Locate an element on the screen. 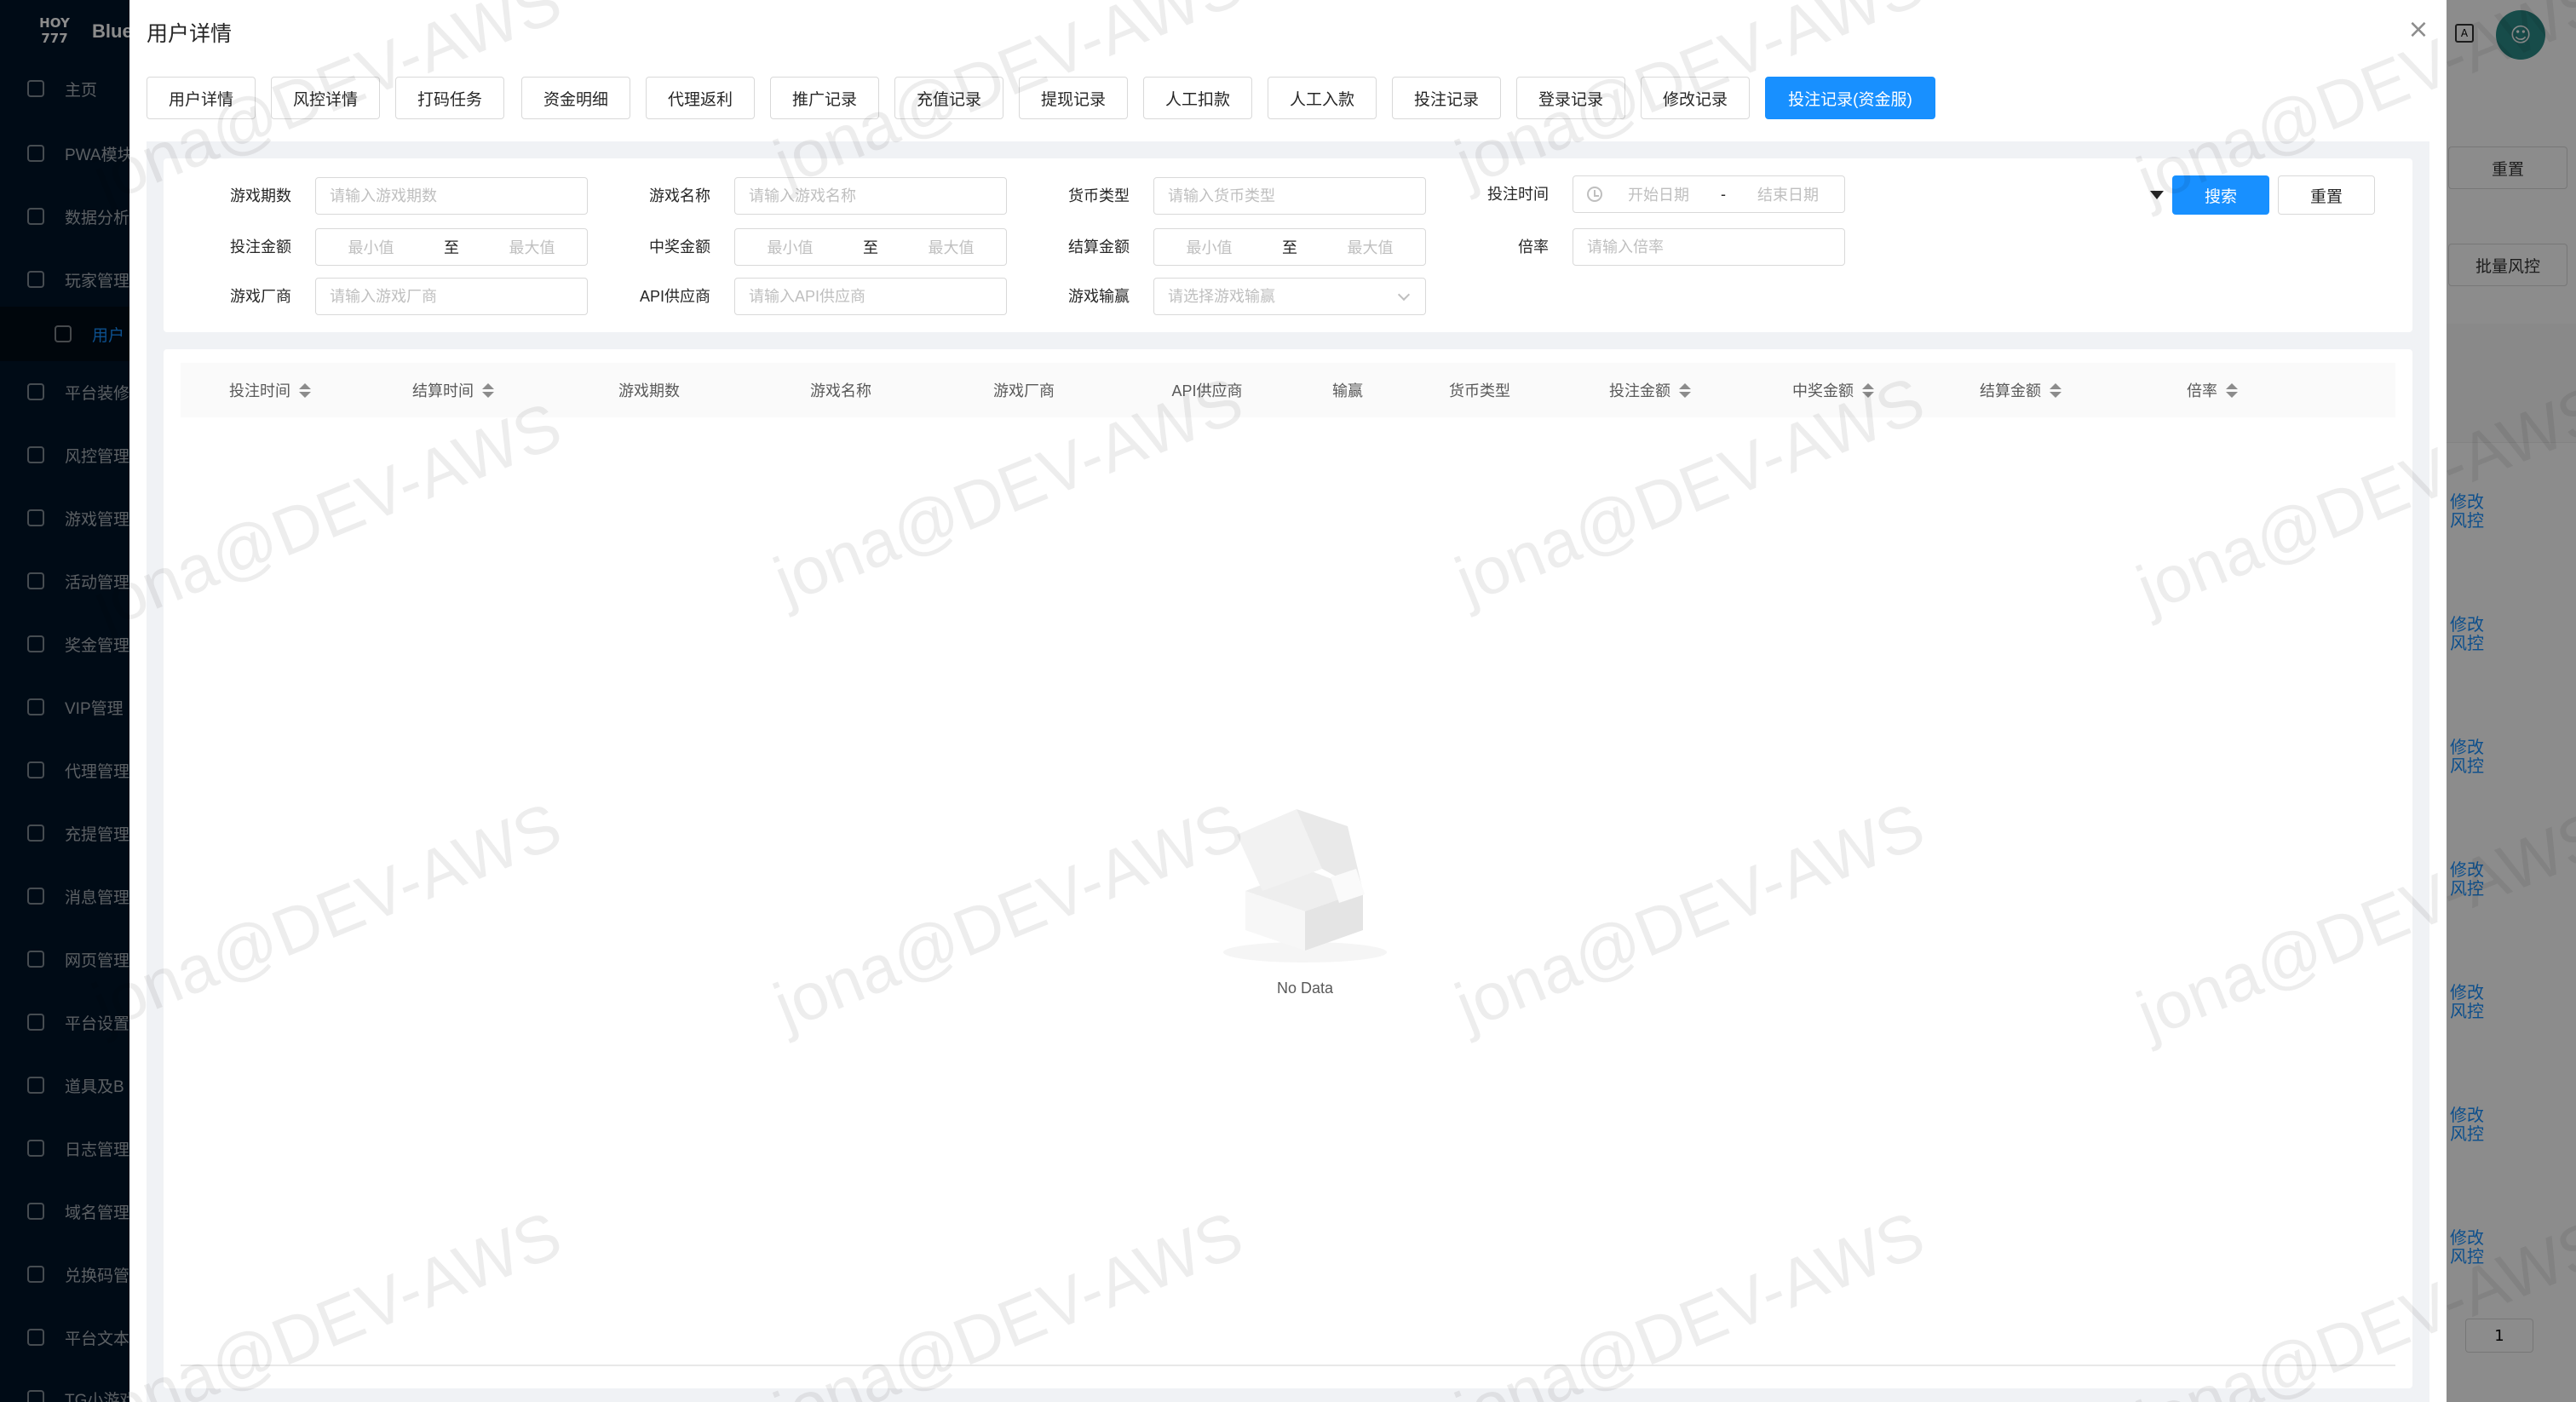 The height and width of the screenshot is (1402, 2576). win-amount-min-input: 最小值 is located at coordinates (790, 247).